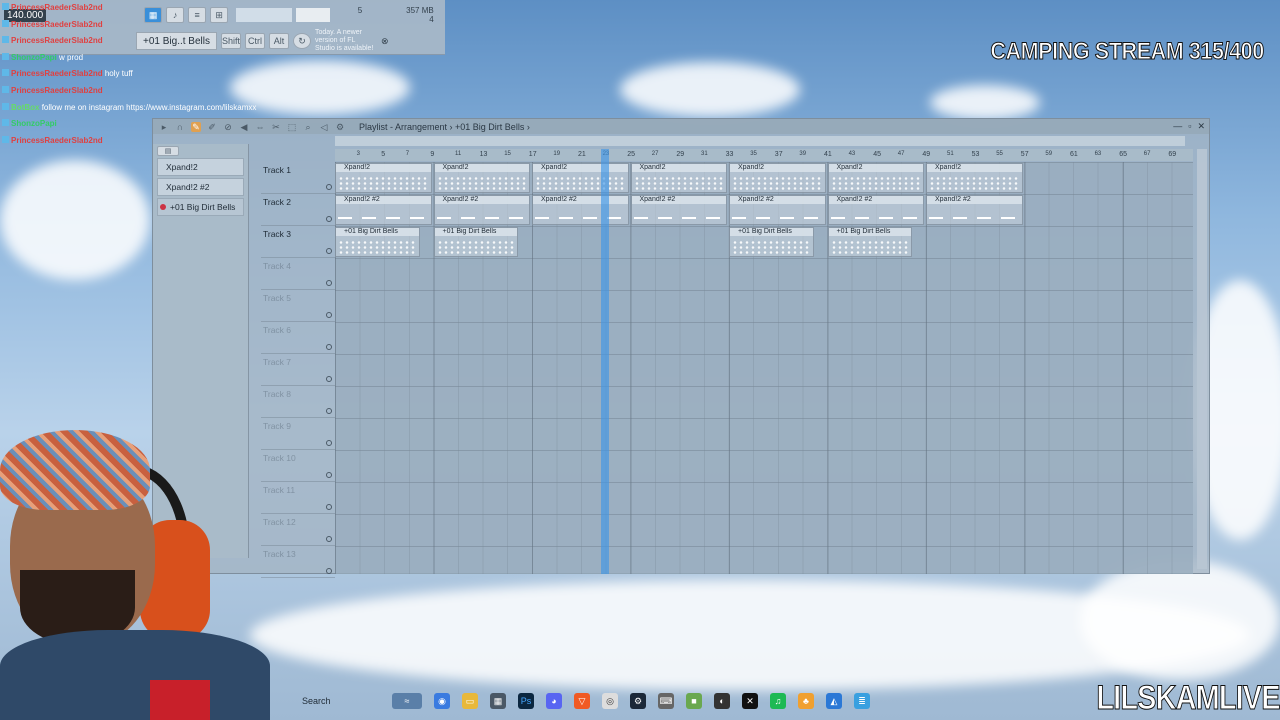 The height and width of the screenshot is (720, 1280). What do you see at coordinates (694, 701) in the screenshot?
I see `minecraft-icon: ■` at bounding box center [694, 701].